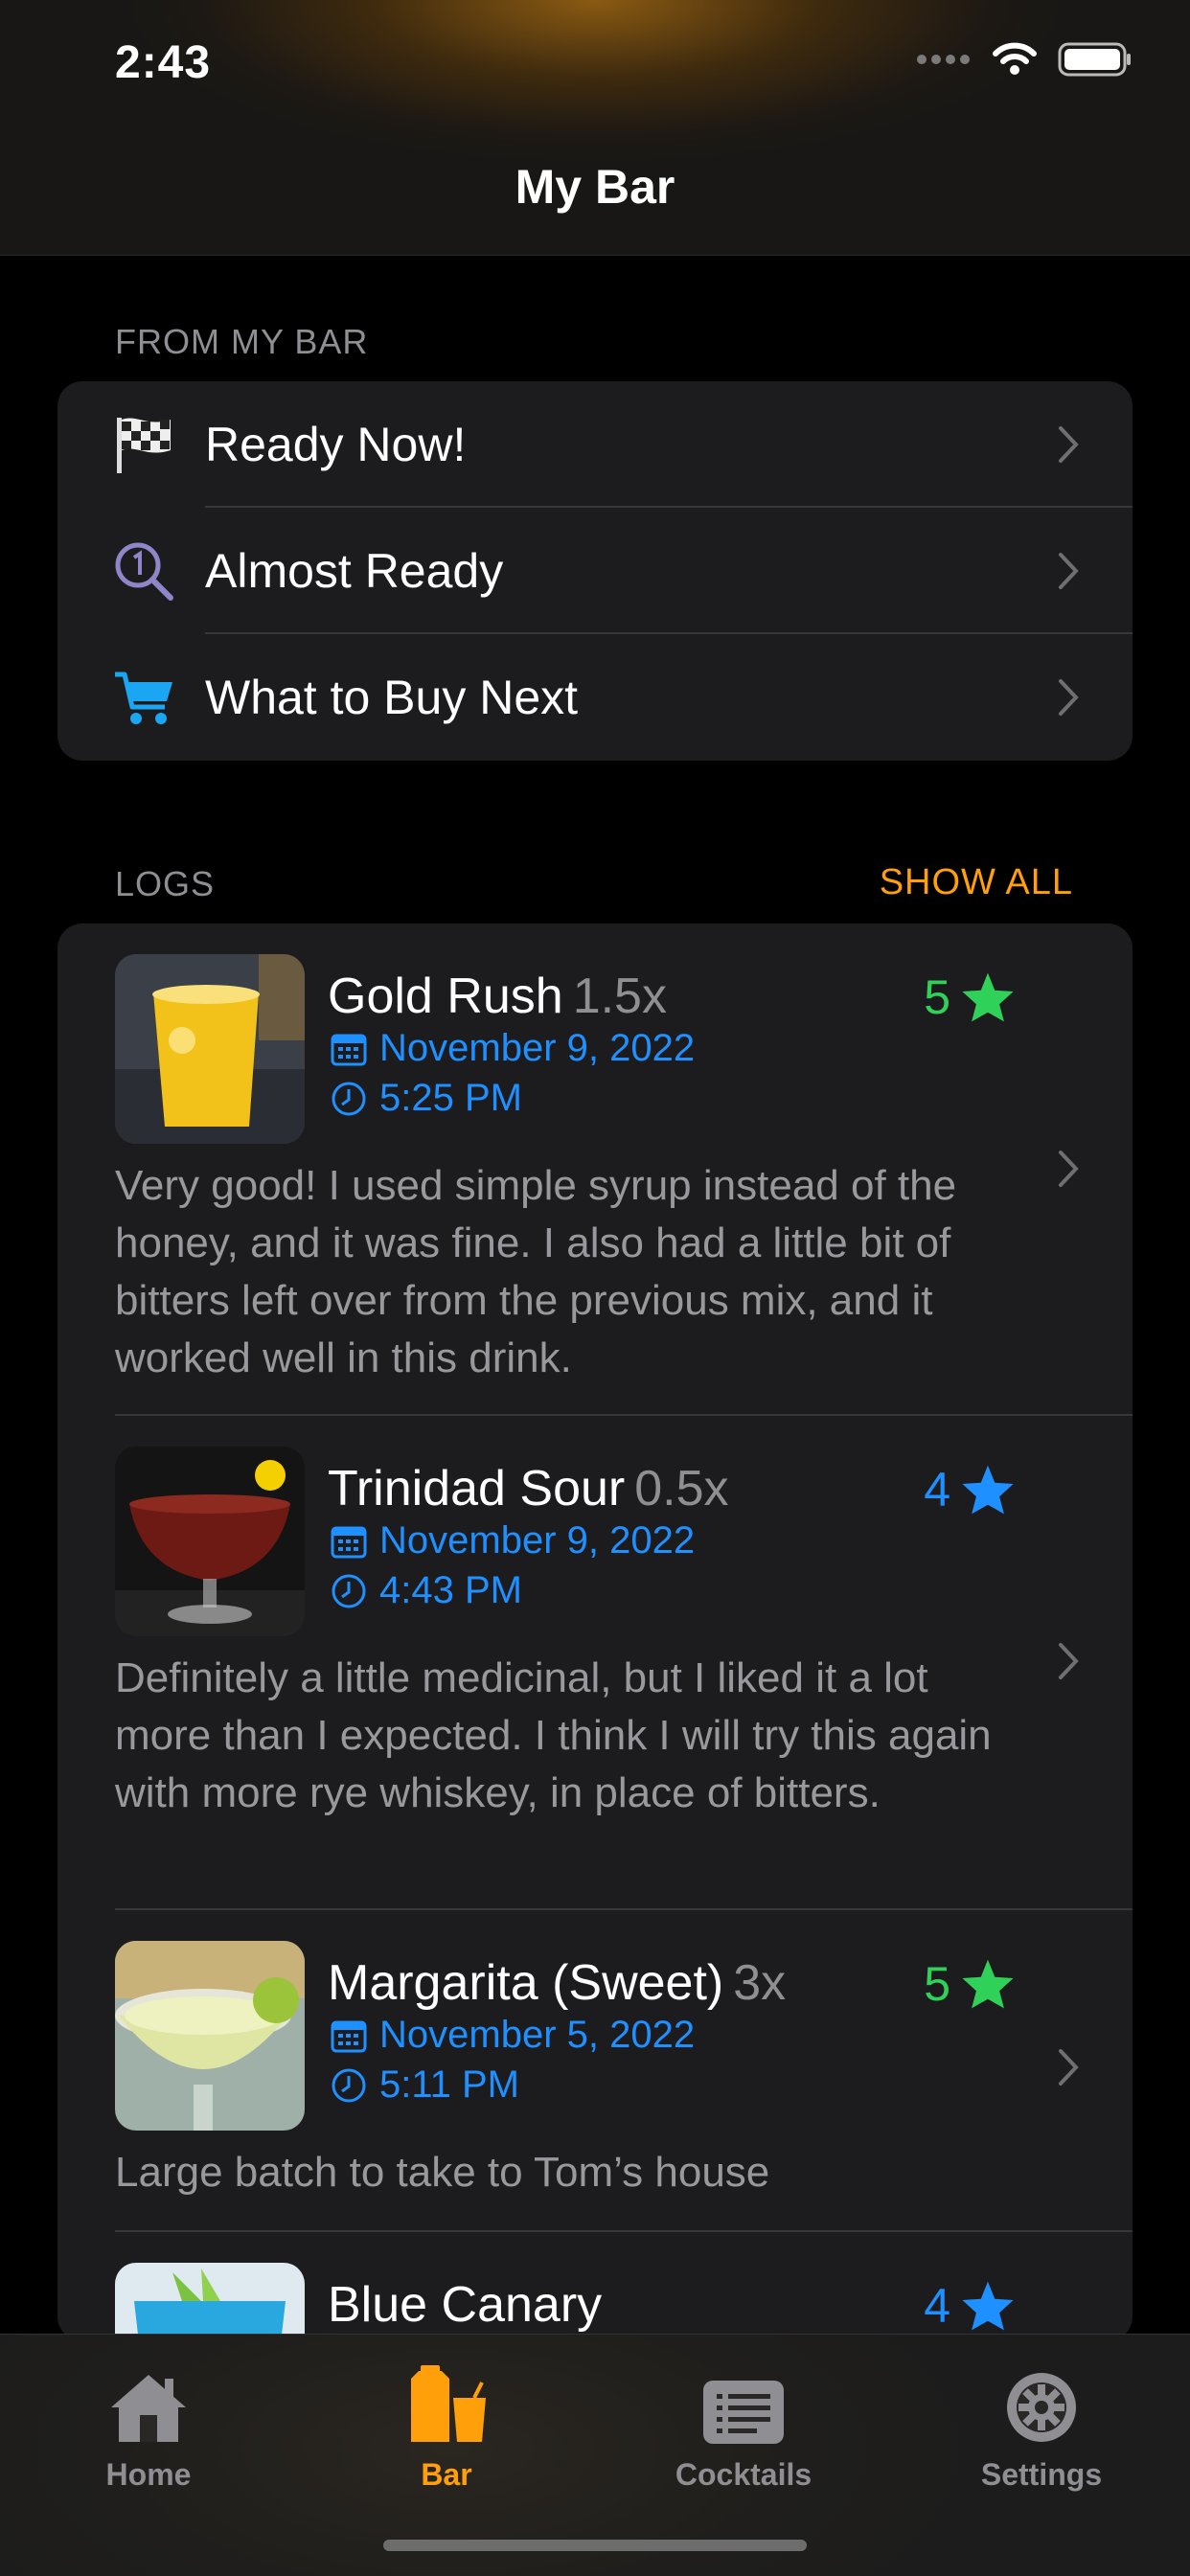  I want to click on log-time: 5:11 PM, so click(425, 2085).